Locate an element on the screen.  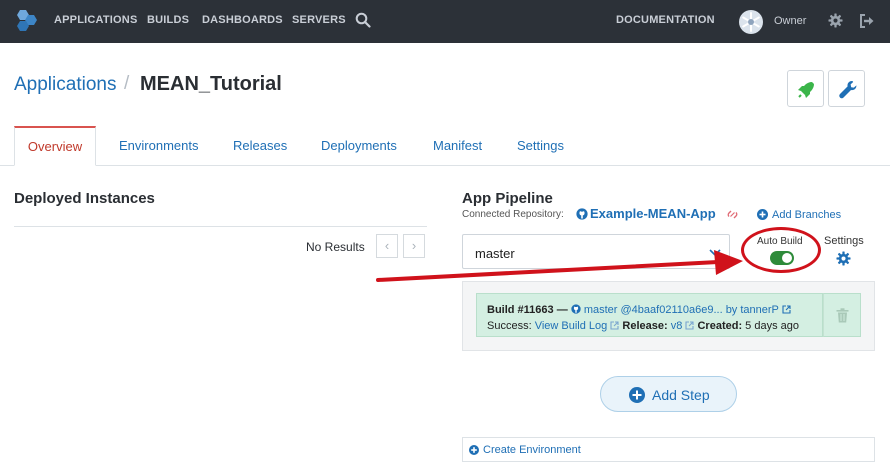
app-pipeline-title: App Pipeline is located at coordinates (507, 198).